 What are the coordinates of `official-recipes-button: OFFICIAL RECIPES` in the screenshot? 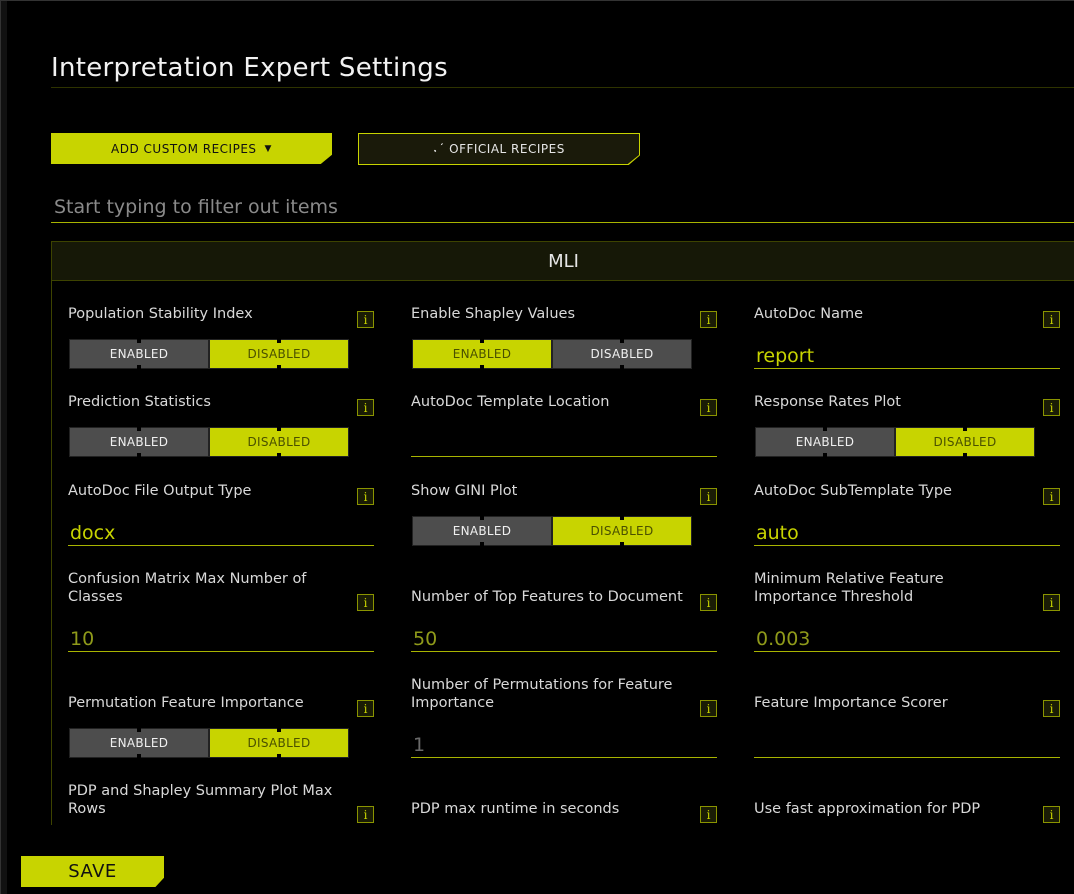 It's located at (499, 149).